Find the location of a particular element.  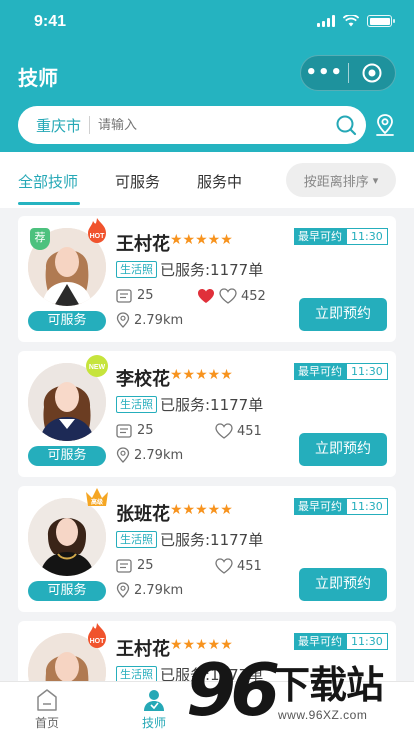

signal-icon is located at coordinates (326, 21).